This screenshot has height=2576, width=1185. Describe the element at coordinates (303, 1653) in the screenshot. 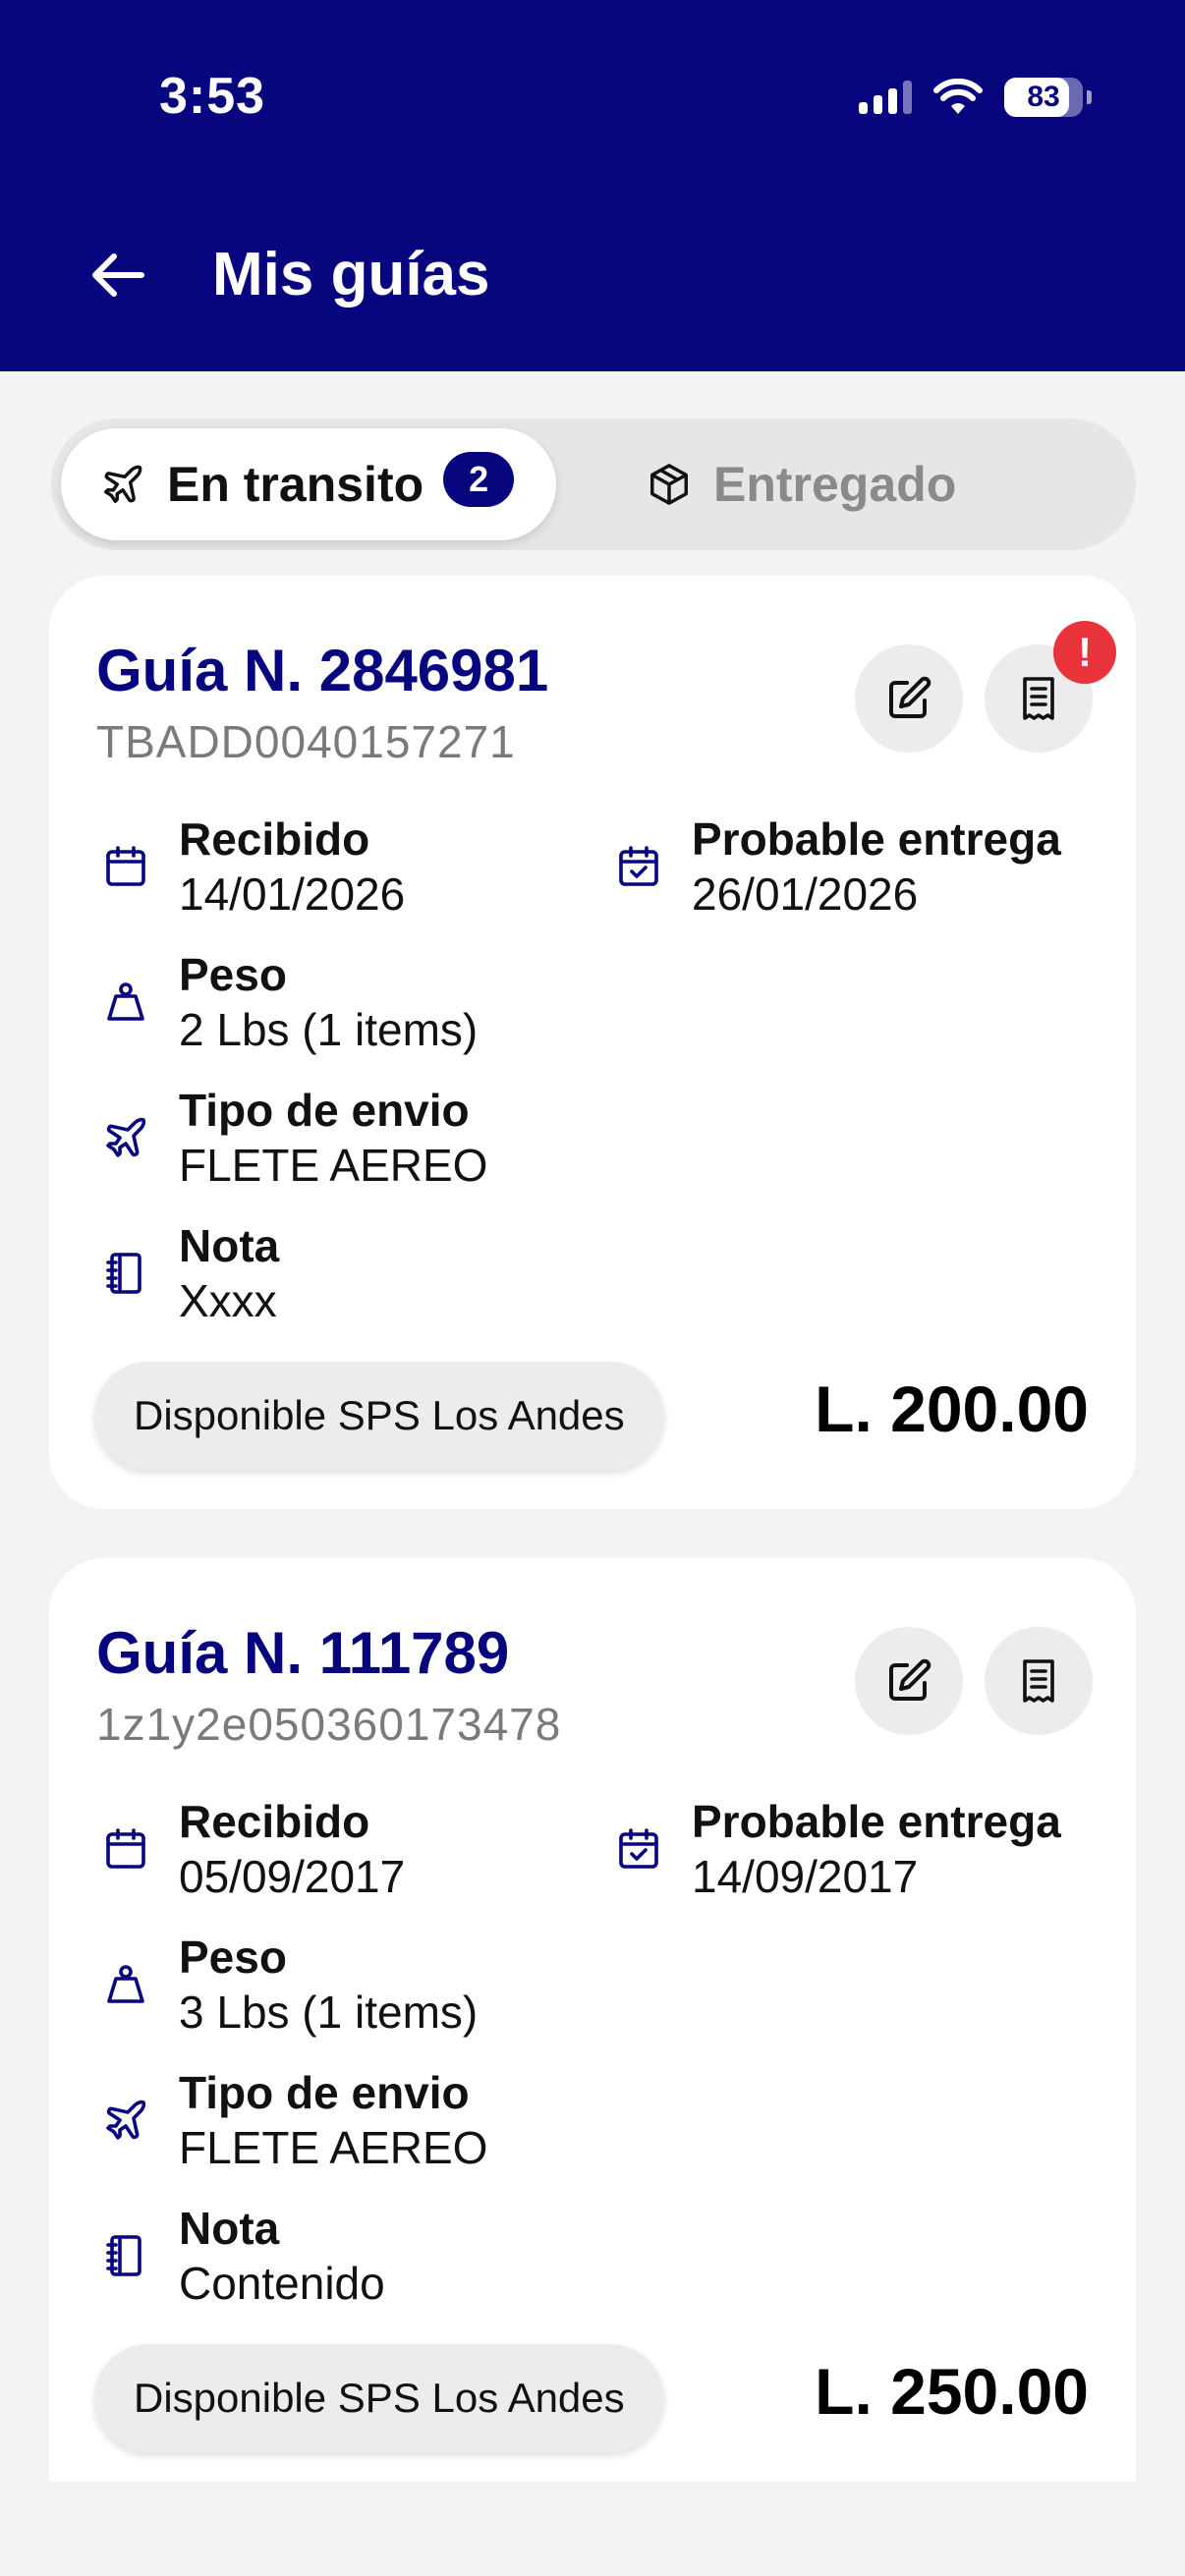

I see `guide-number: Guía N. 111789` at that location.